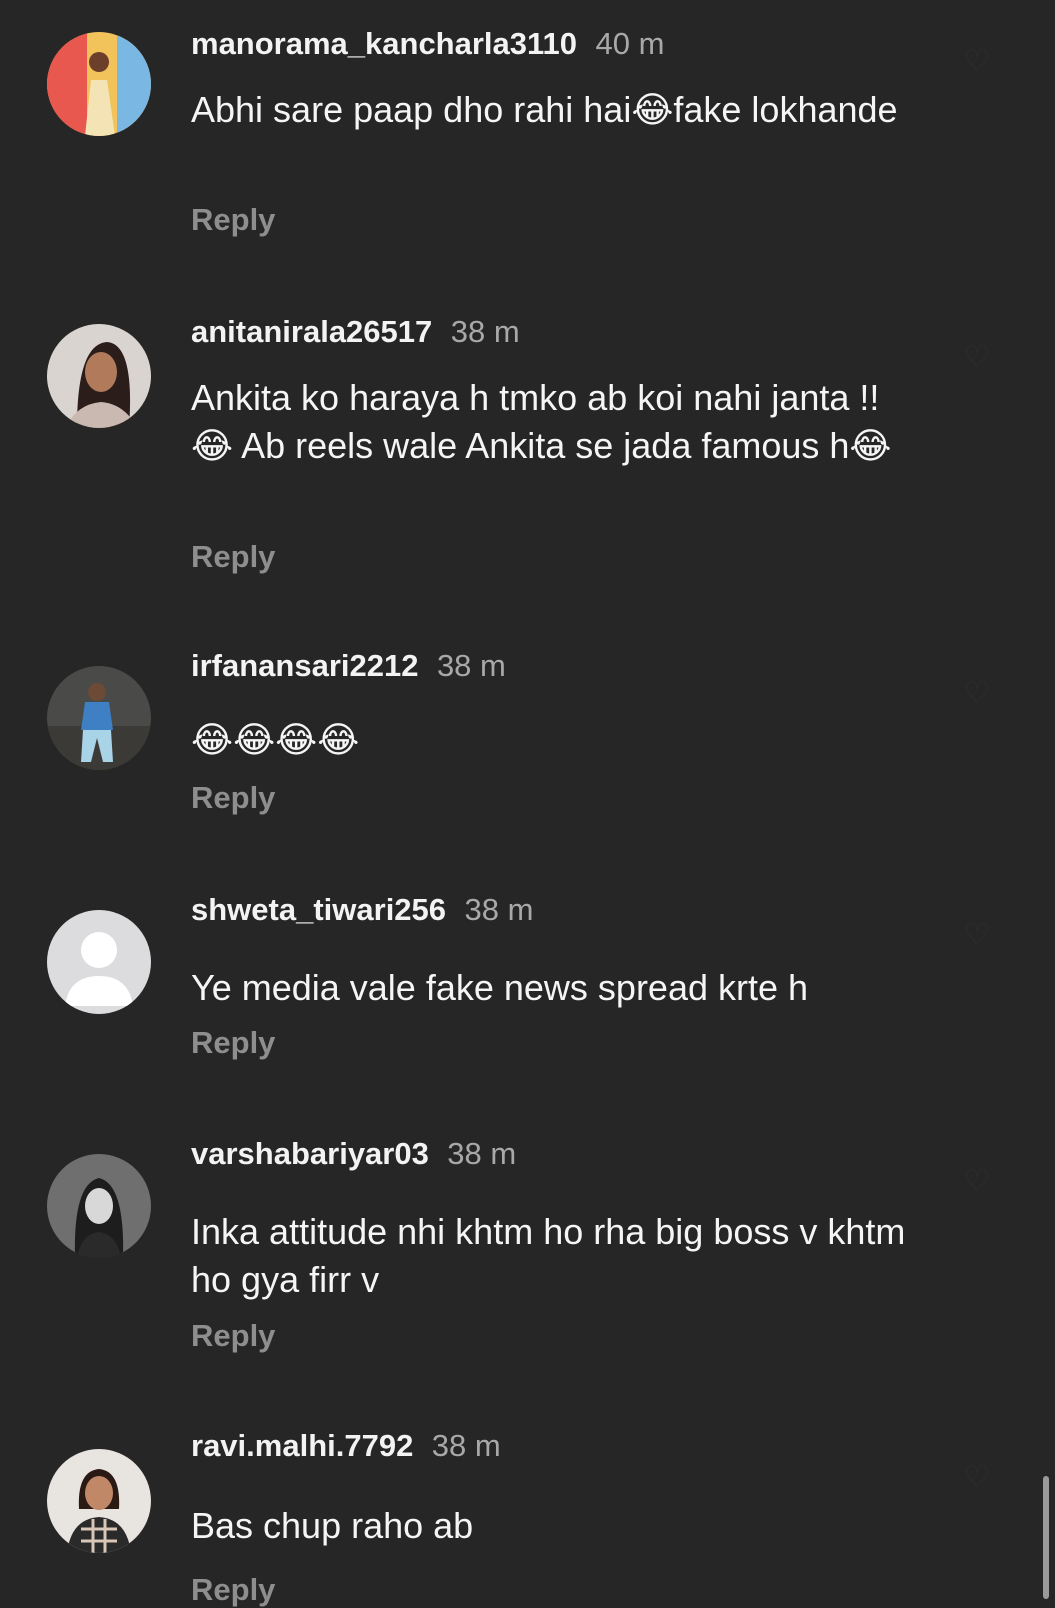 Image resolution: width=1055 pixels, height=1608 pixels. Describe the element at coordinates (630, 43) in the screenshot. I see `timestamp: 40 m` at that location.